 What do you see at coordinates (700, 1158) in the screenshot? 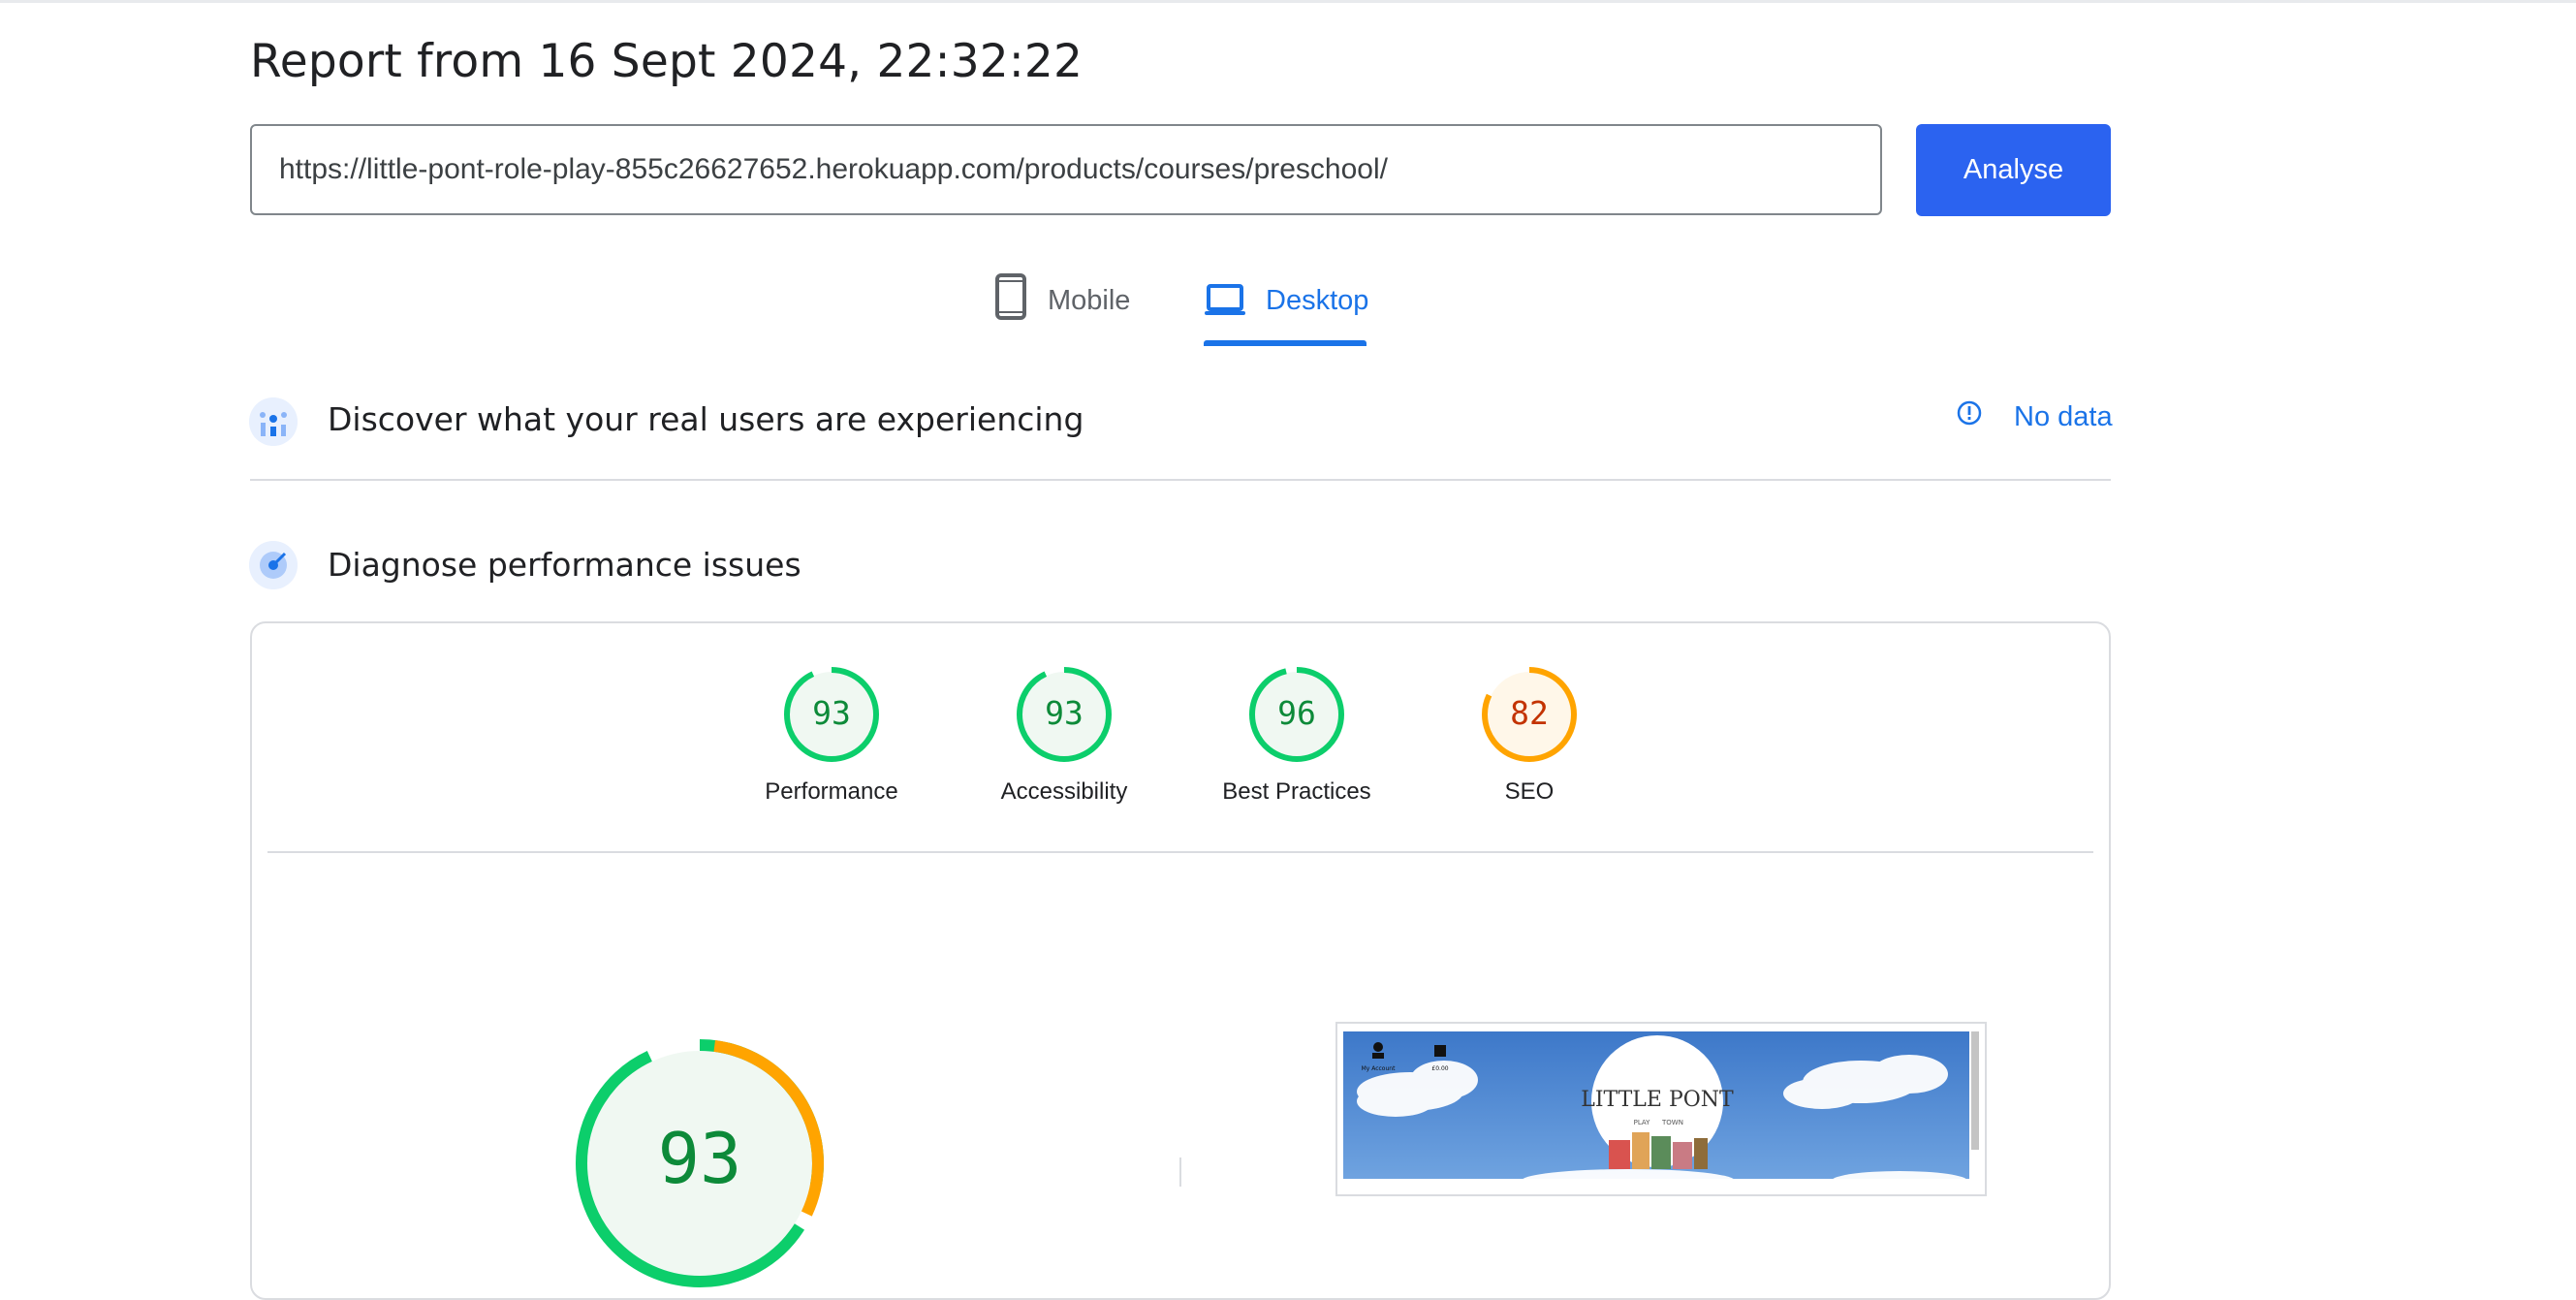
I see `main-score-value: 93` at bounding box center [700, 1158].